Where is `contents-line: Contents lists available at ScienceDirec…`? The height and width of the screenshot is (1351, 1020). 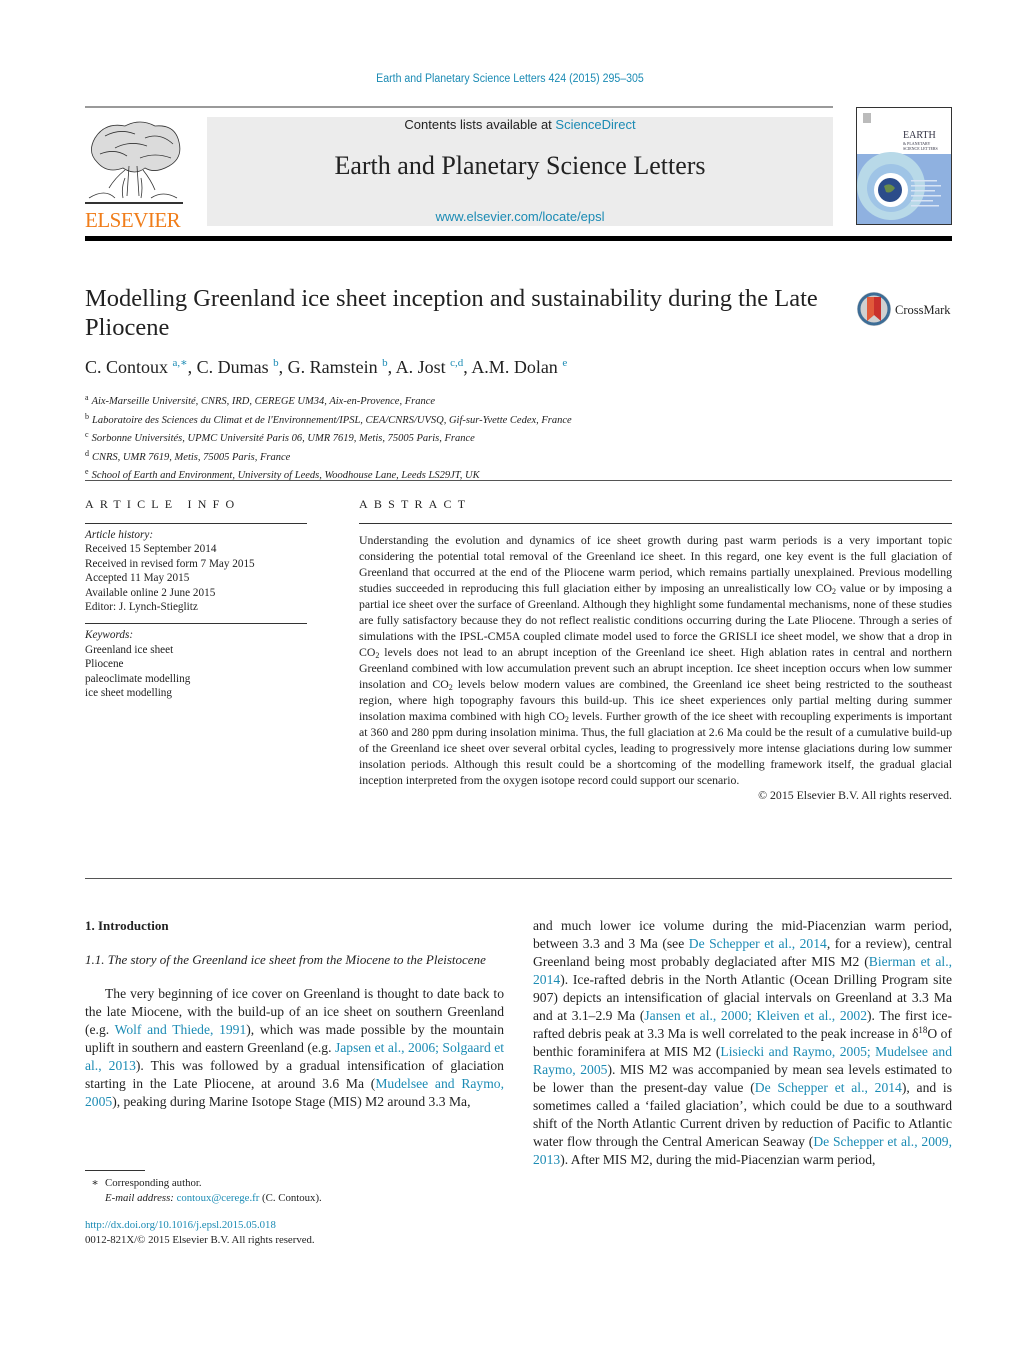
contents-line: Contents lists available at ScienceDirec… is located at coordinates (520, 124).